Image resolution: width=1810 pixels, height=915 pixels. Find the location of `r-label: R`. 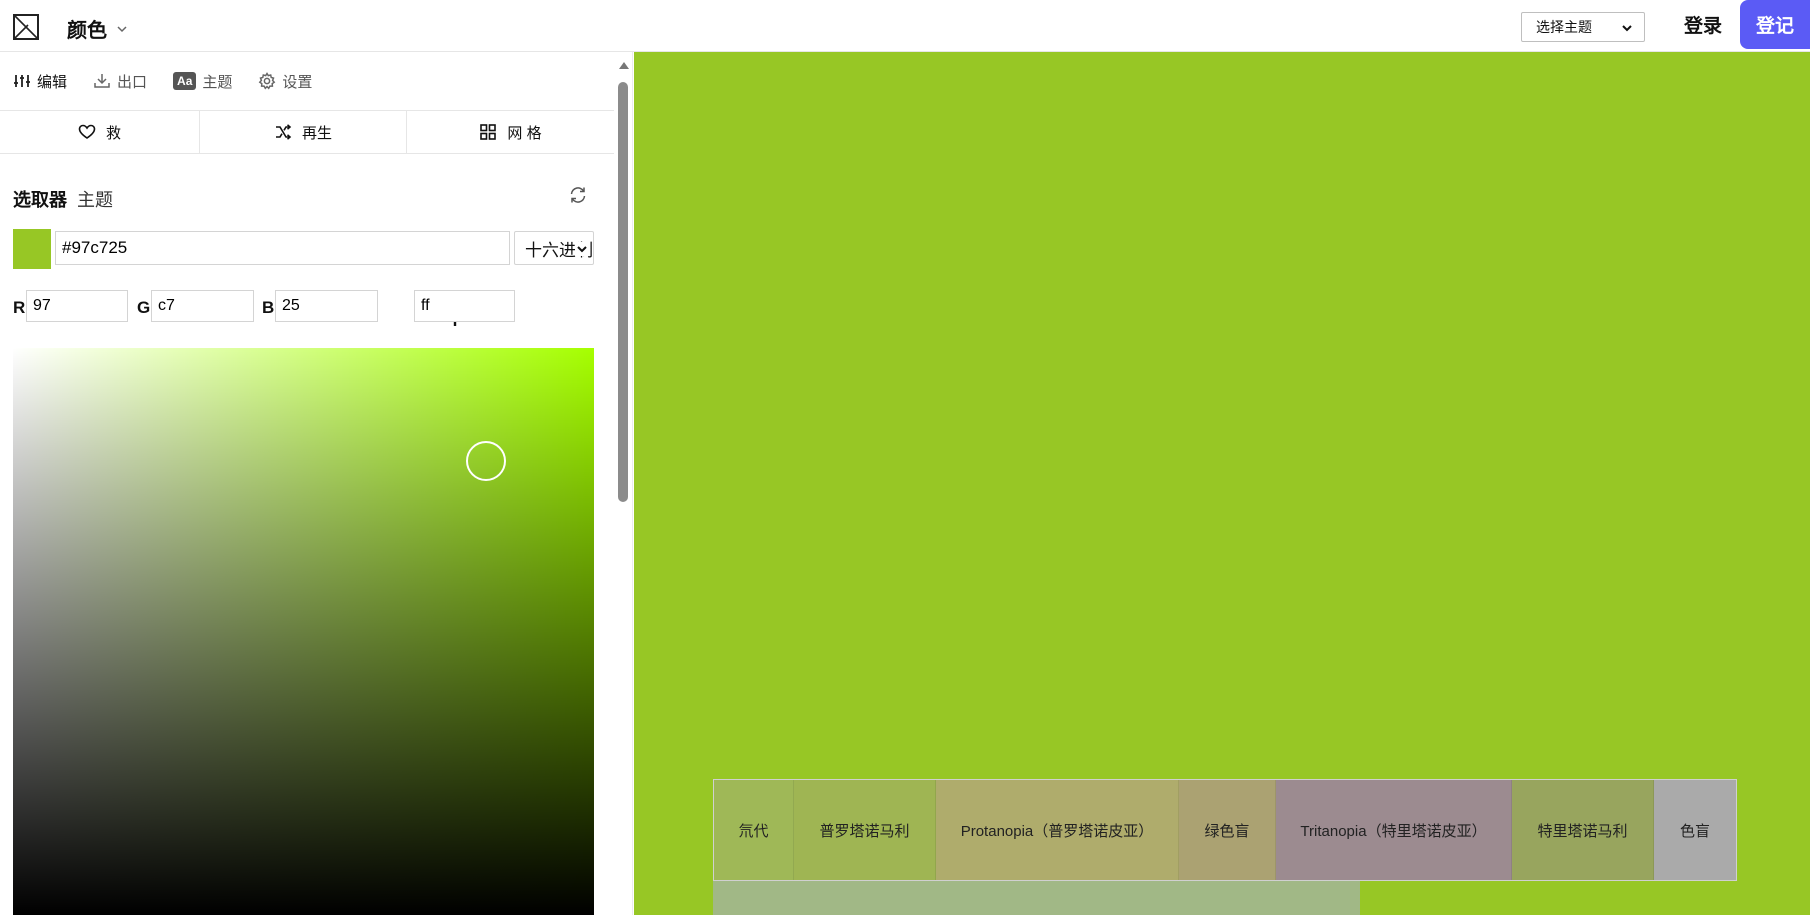

r-label: R is located at coordinates (19, 307).